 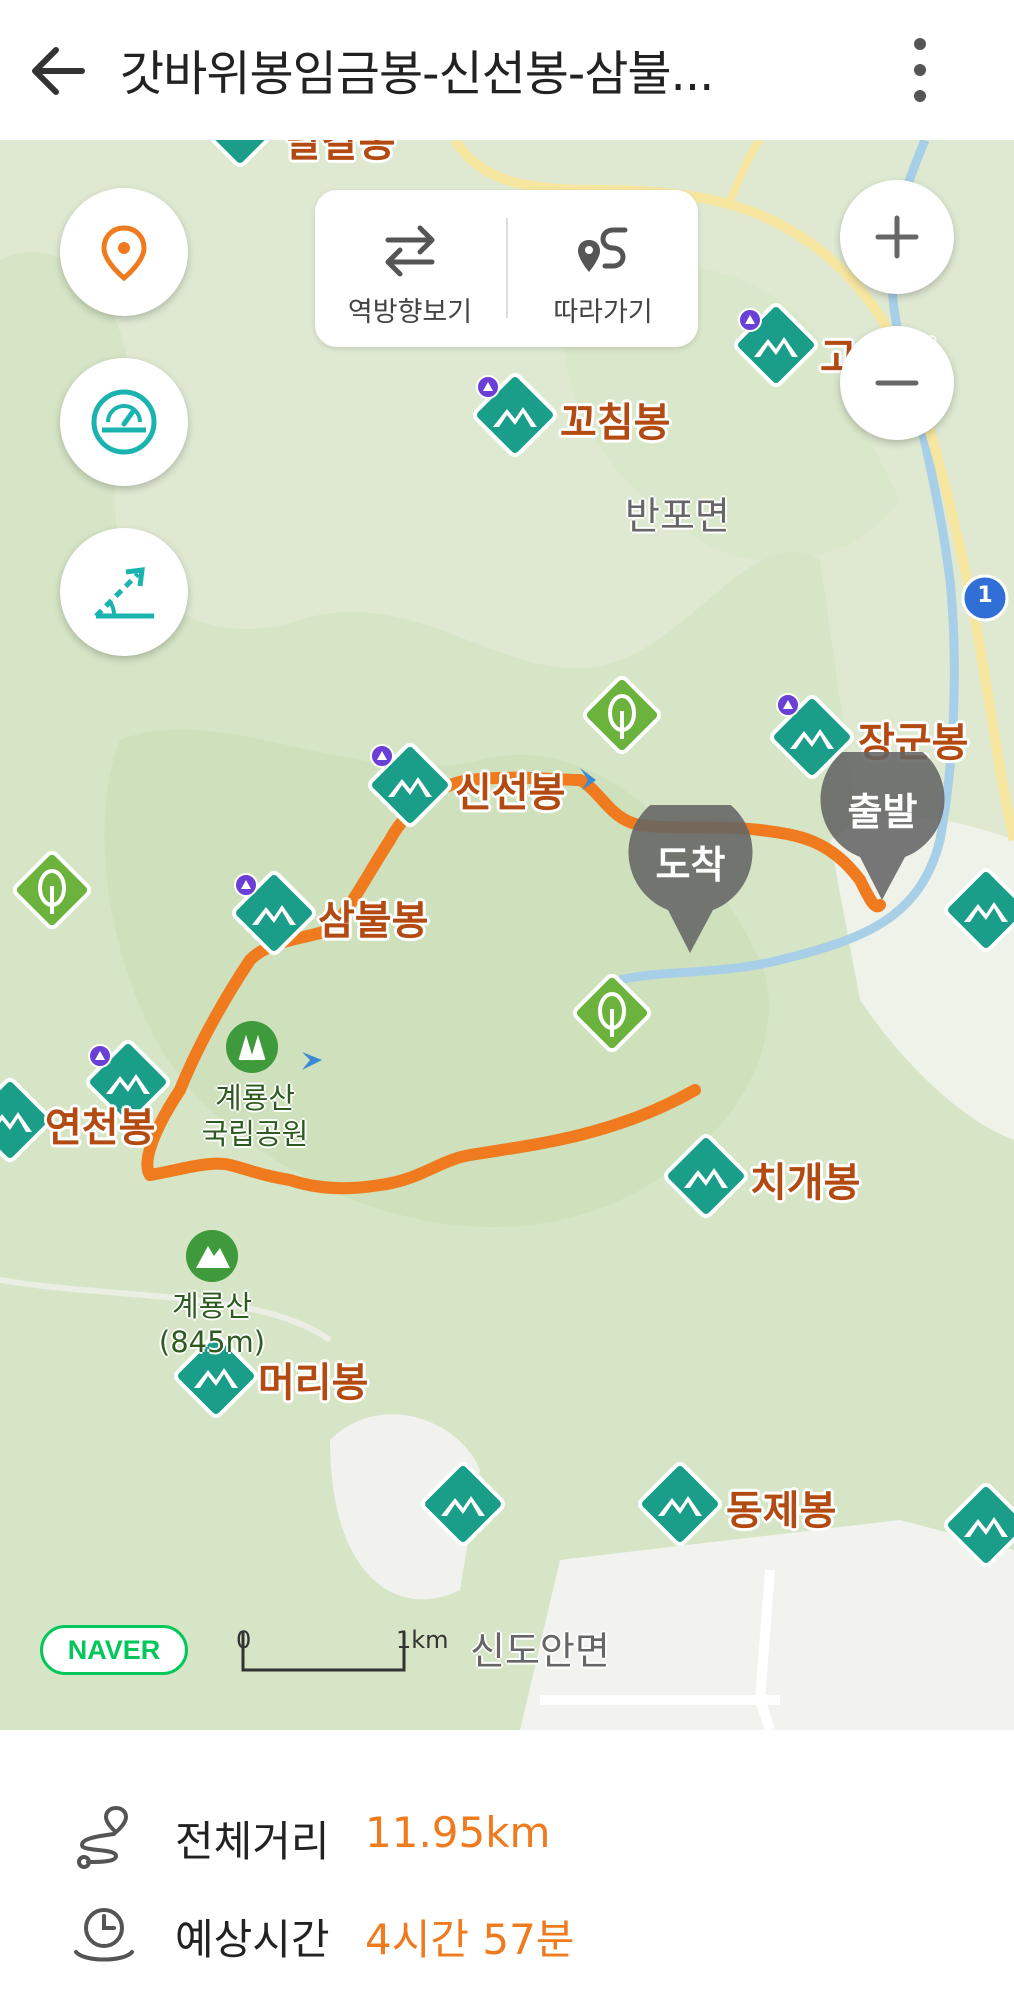 What do you see at coordinates (677, 516) in the screenshot?
I see `area-label: 반포면` at bounding box center [677, 516].